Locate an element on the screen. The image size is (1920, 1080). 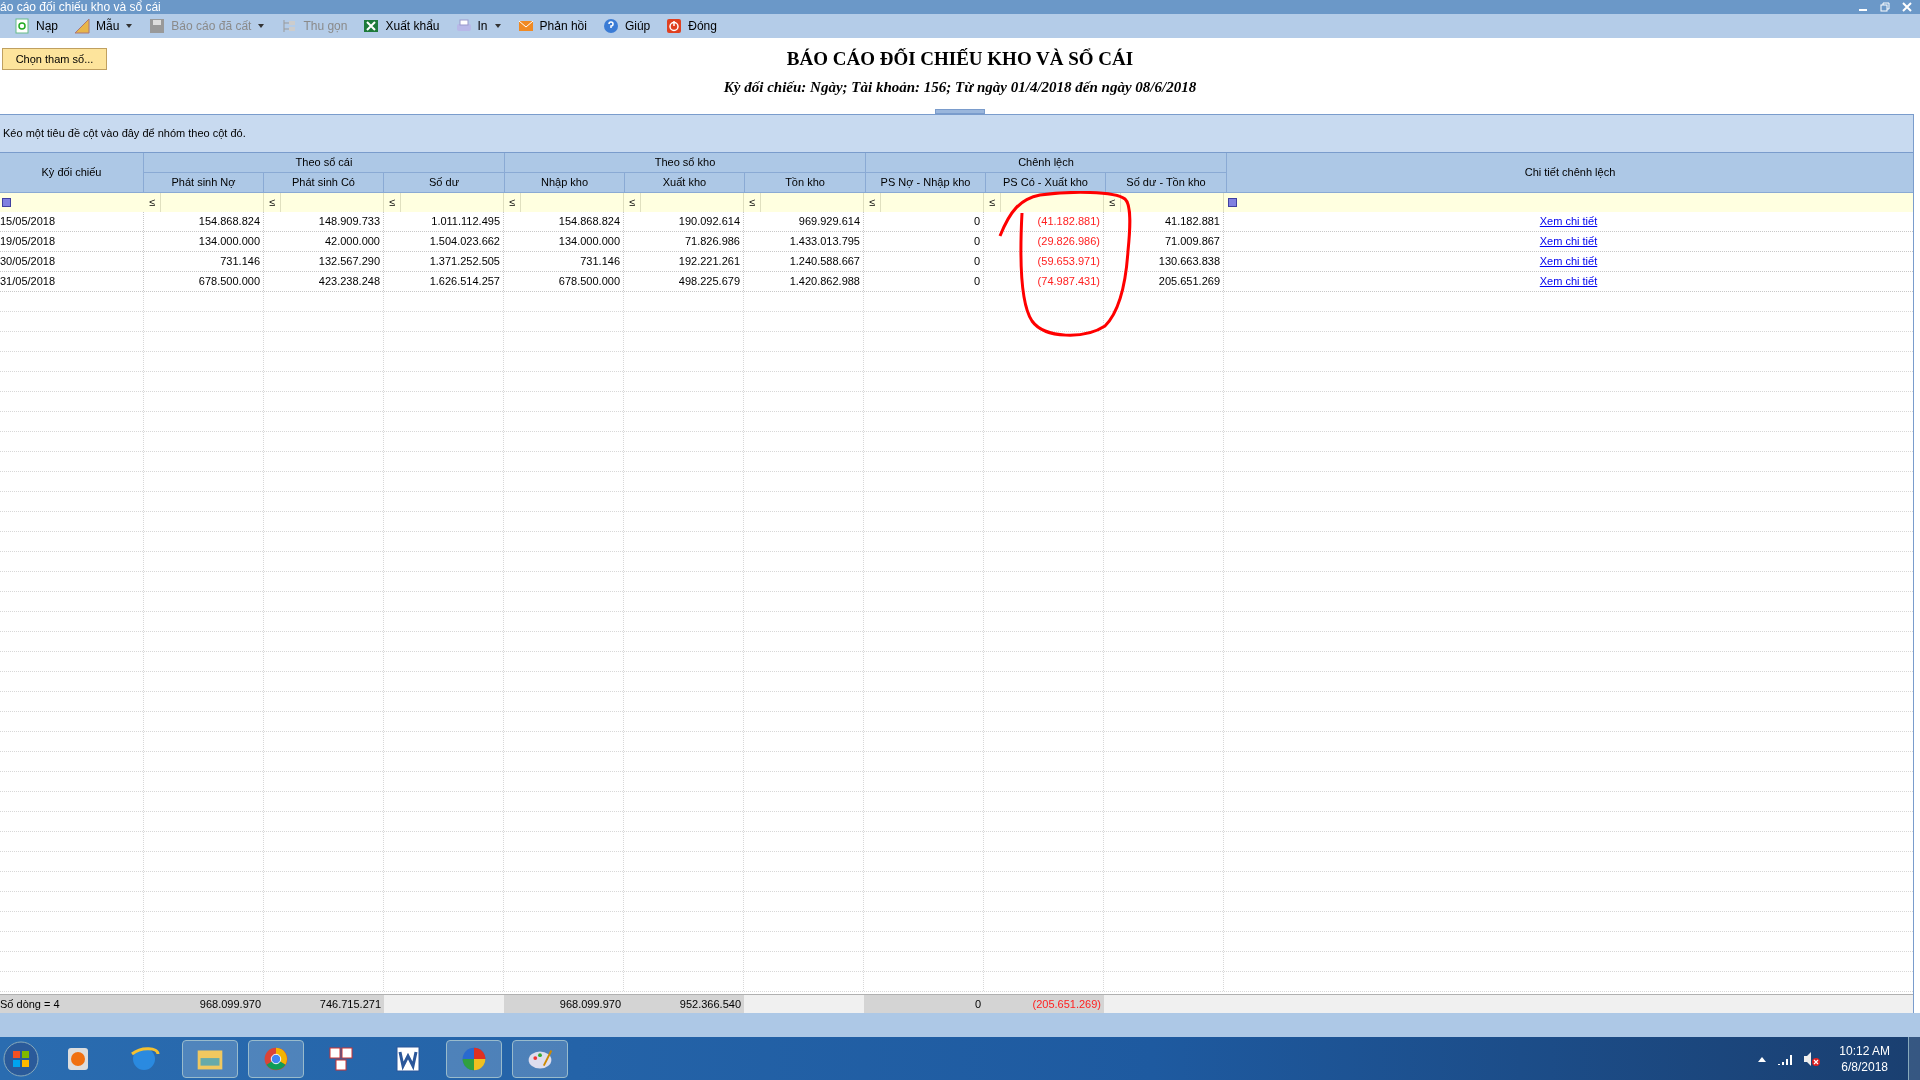
summary-cell: 0 is located at coordinates (924, 1004).